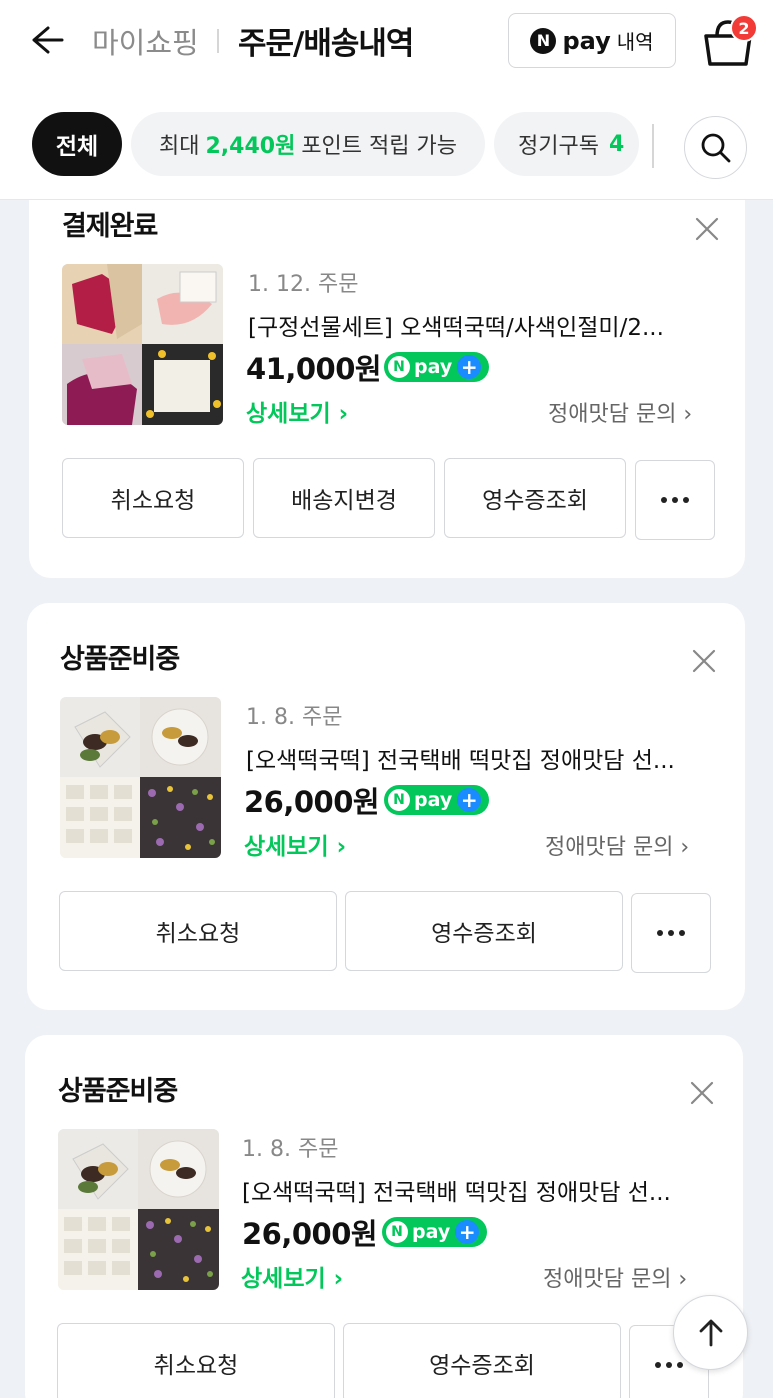  I want to click on page-title: 주문/배송내역, so click(326, 44).